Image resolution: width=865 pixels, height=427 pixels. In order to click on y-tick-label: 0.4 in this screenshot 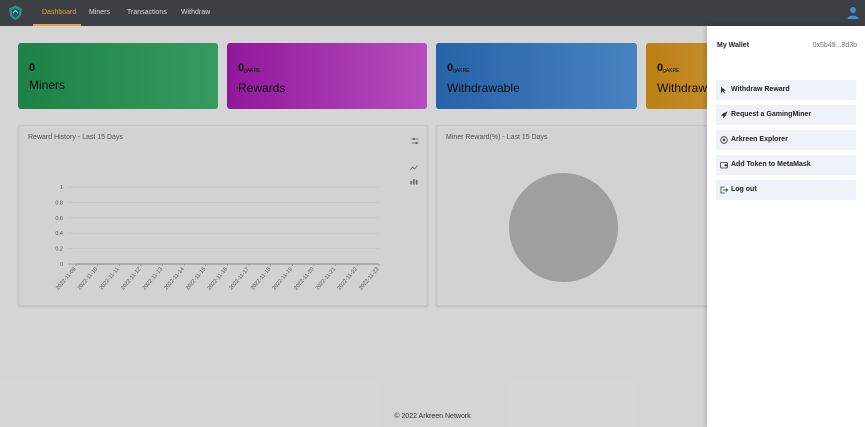, I will do `click(59, 234)`.